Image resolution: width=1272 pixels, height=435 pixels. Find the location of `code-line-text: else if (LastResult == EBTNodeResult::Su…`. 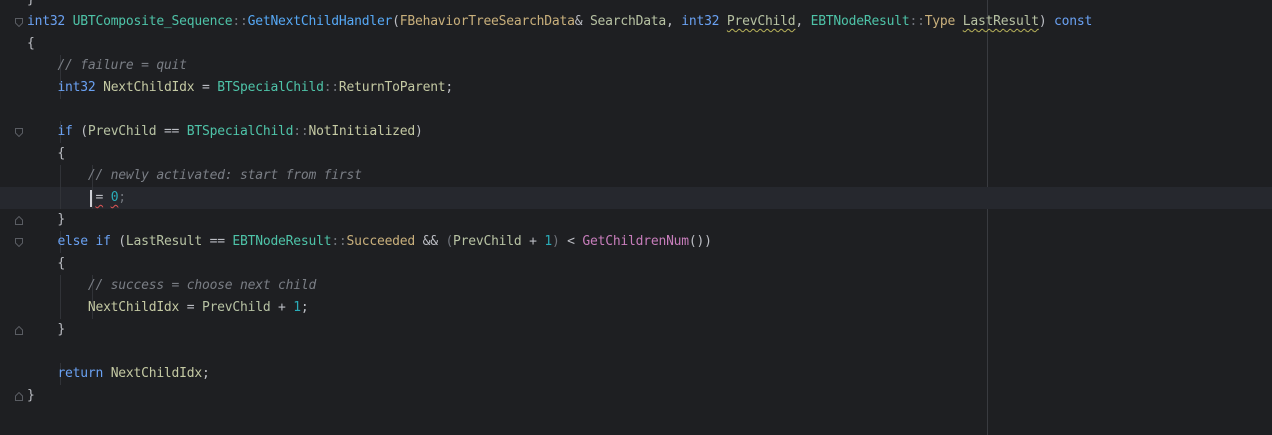

code-line-text: else if (LastResult == EBTNodeResult::Su… is located at coordinates (369, 242).